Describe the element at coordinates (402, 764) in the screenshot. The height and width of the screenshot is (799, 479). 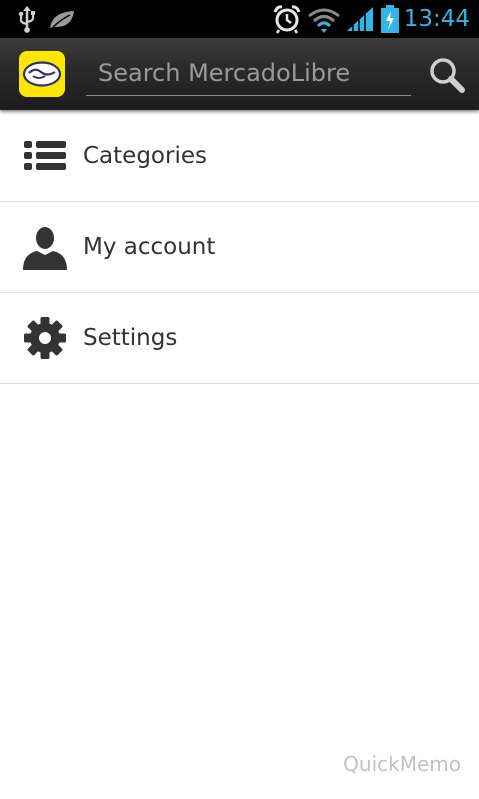
I see `quickmemo-watermark: QuickMemo` at that location.